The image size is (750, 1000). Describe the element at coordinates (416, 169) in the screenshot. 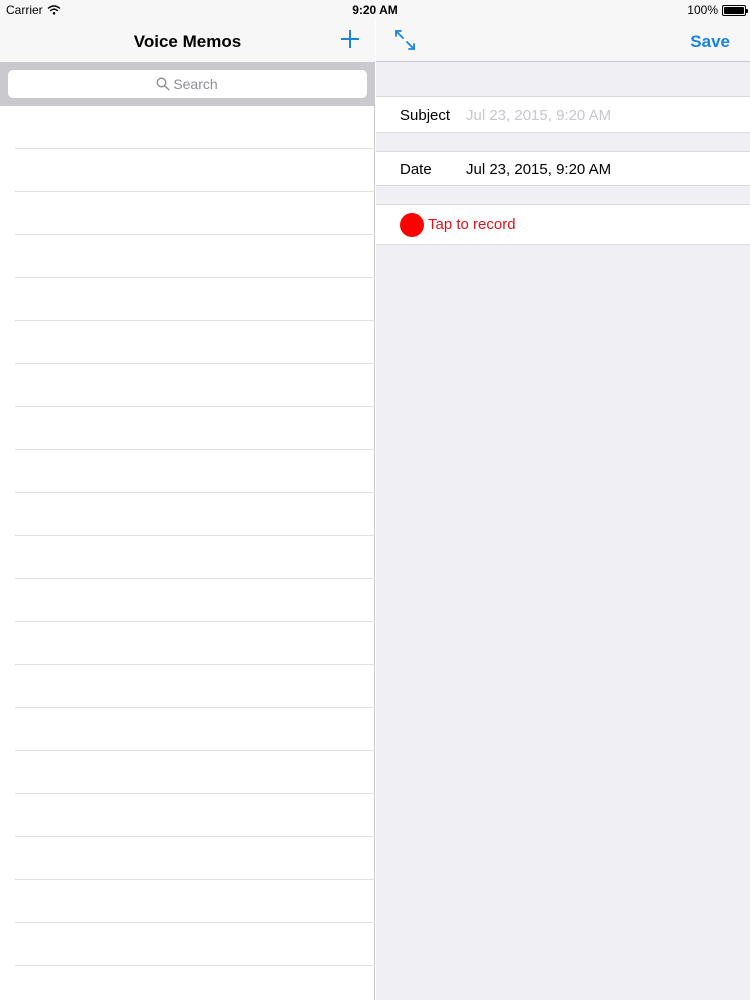

I see `date-label: Date` at that location.